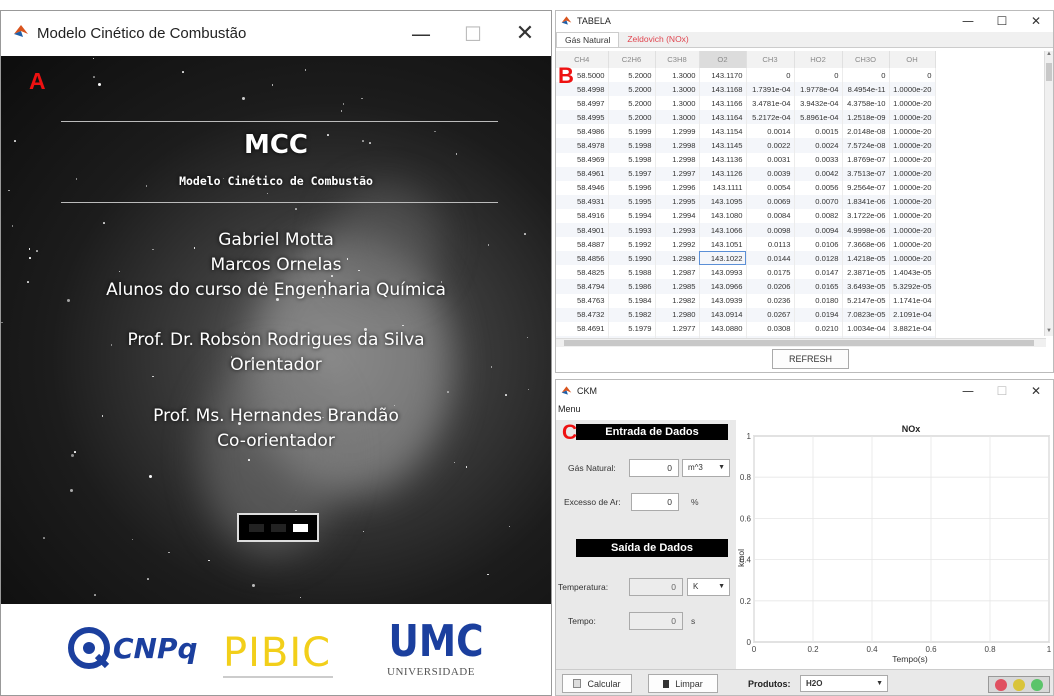 The height and width of the screenshot is (696, 1054). What do you see at coordinates (770, 103) in the screenshot?
I see `table-cell: 3.4781e-04` at bounding box center [770, 103].